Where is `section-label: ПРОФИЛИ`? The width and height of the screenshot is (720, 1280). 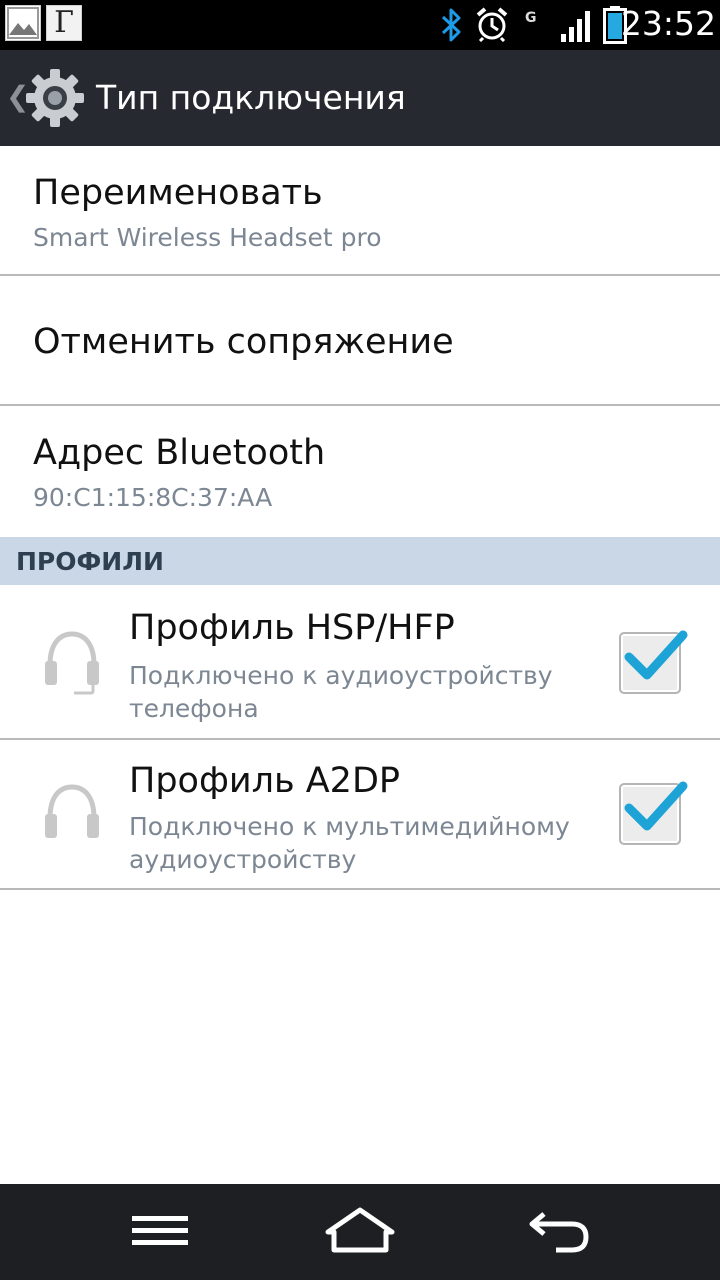
section-label: ПРОФИЛИ is located at coordinates (90, 561).